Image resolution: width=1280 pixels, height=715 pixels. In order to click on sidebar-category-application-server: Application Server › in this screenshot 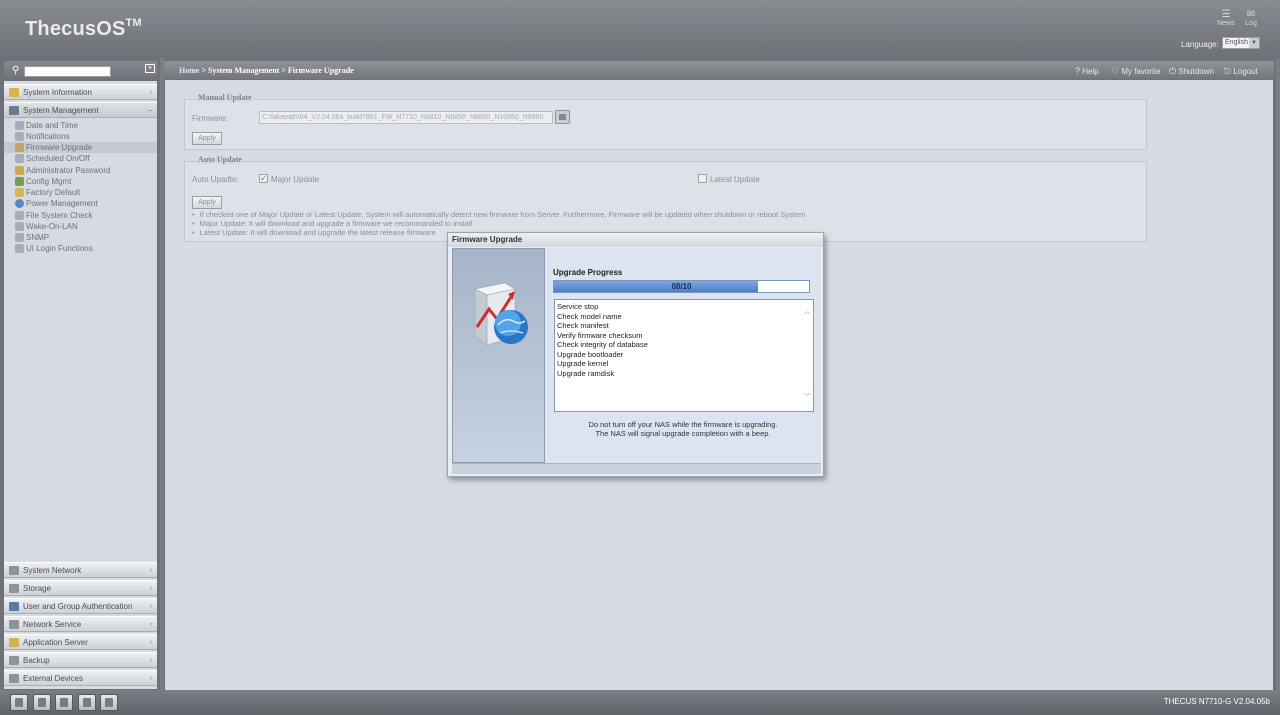, I will do `click(80, 642)`.